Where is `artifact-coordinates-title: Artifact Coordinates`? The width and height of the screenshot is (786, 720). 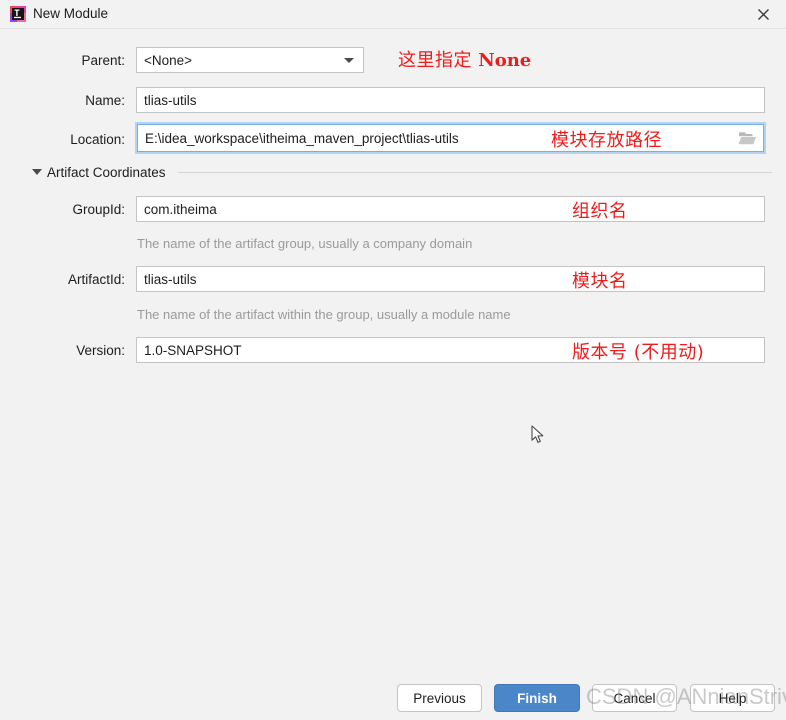 artifact-coordinates-title: Artifact Coordinates is located at coordinates (106, 172).